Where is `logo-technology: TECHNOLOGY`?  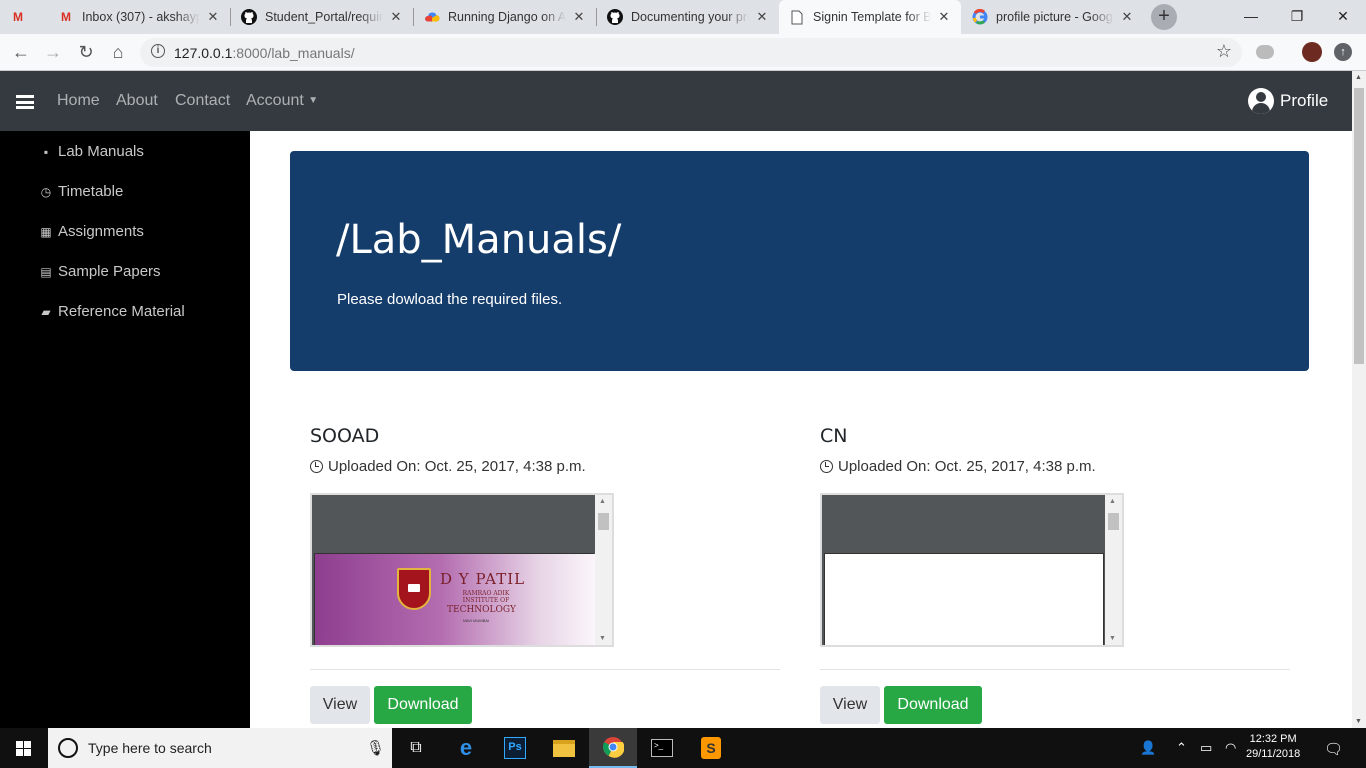 logo-technology: TECHNOLOGY is located at coordinates (481, 610).